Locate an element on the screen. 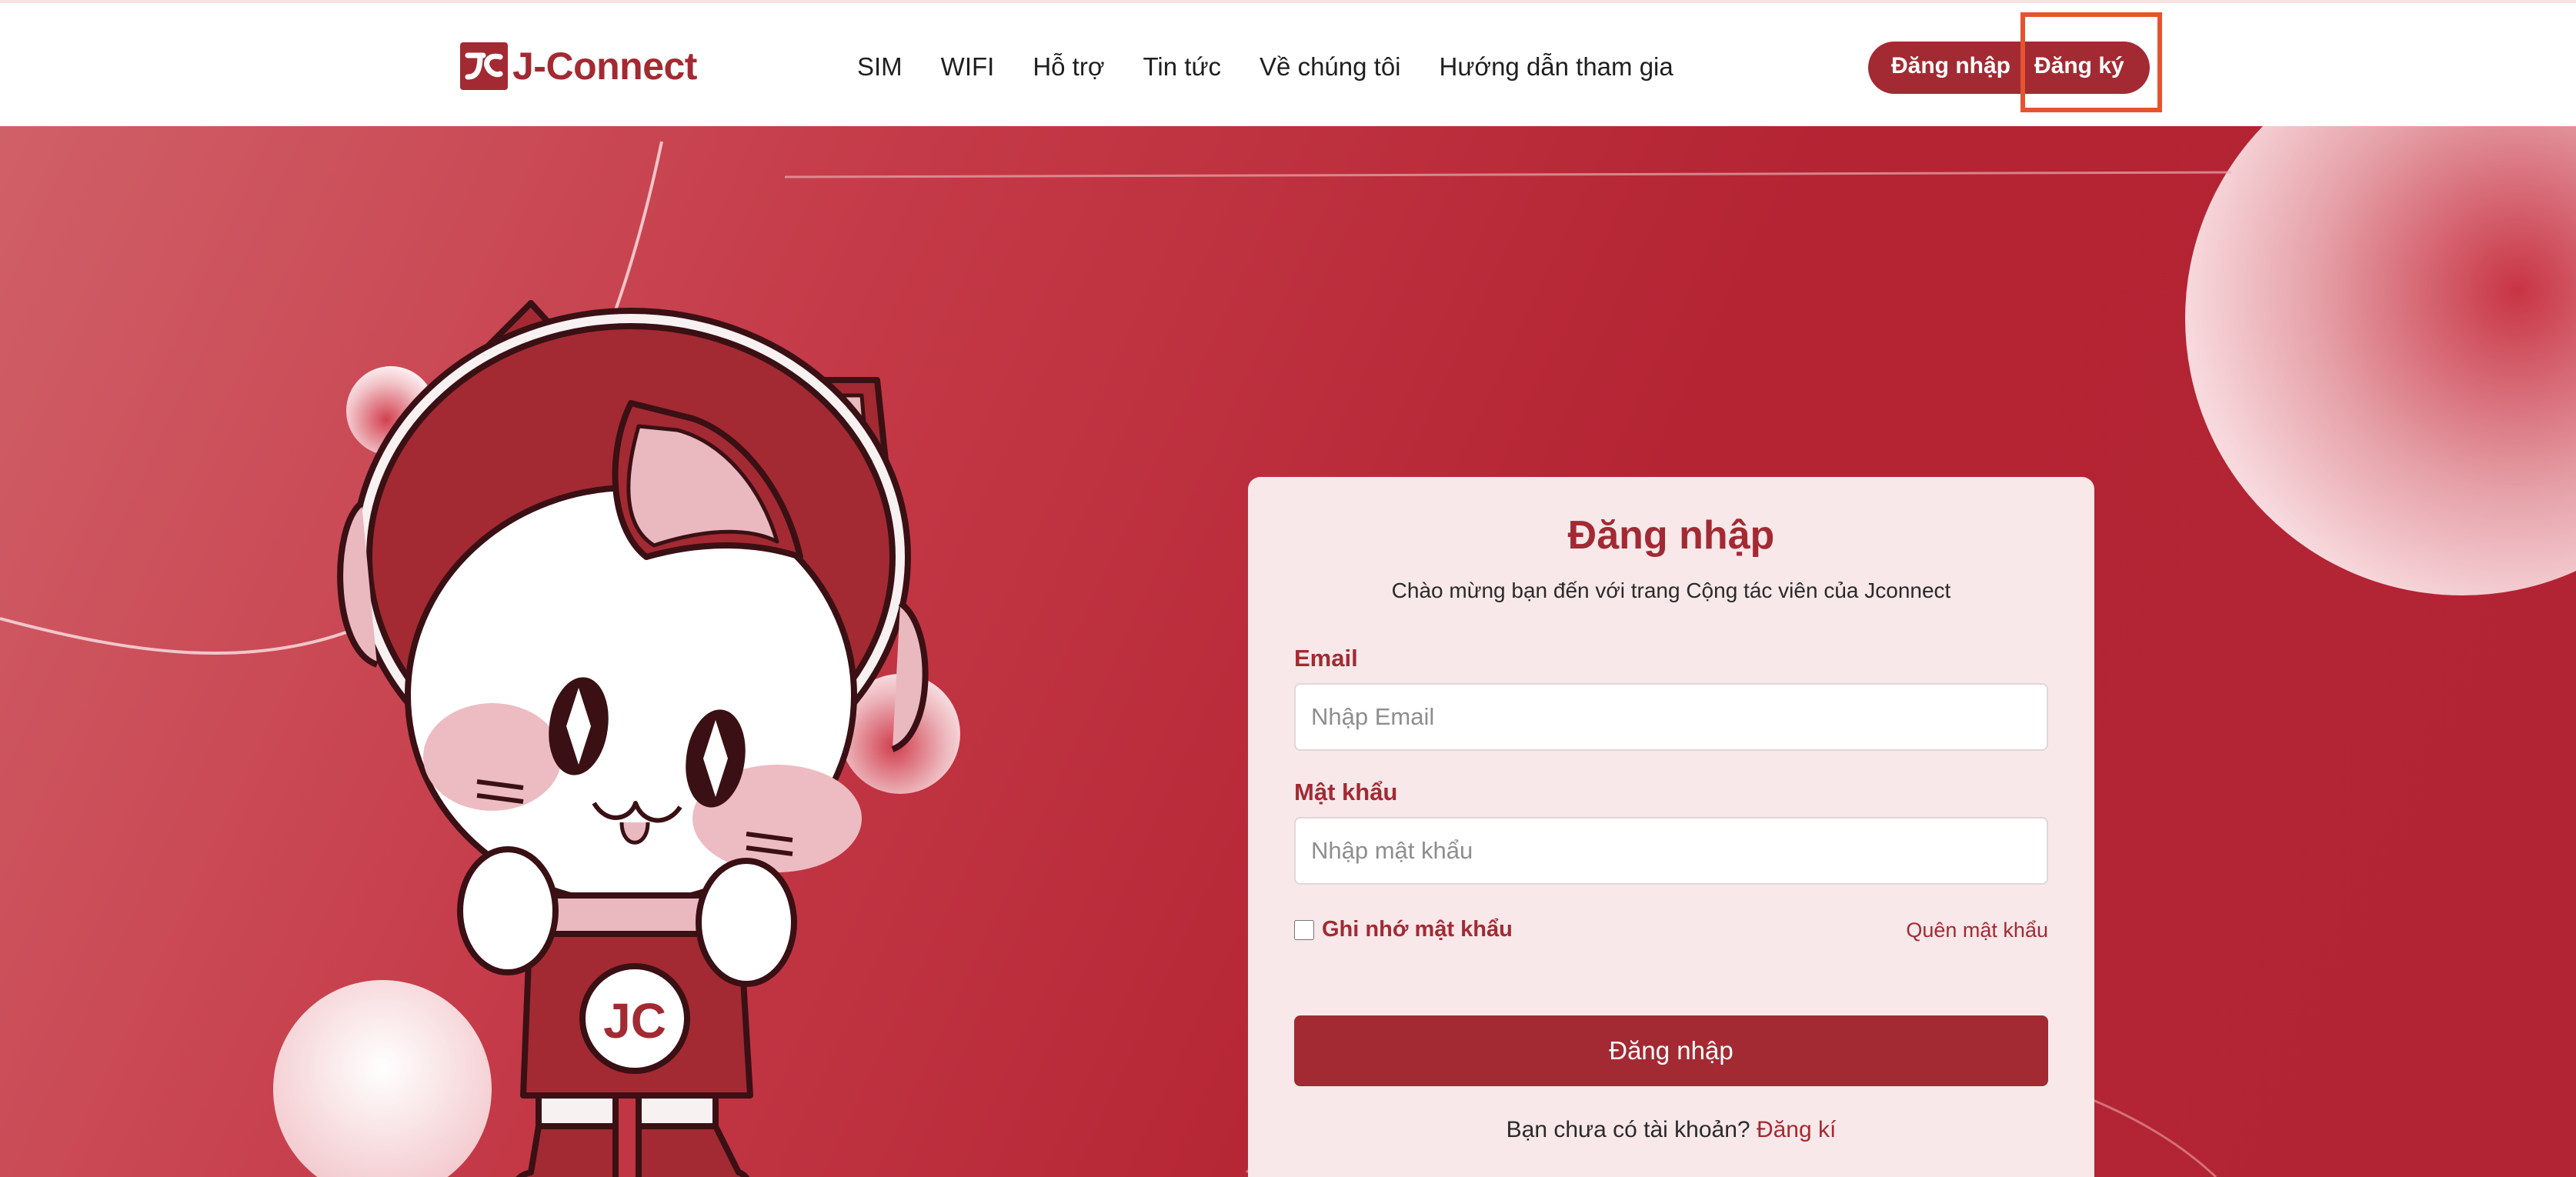 This screenshot has width=2576, height=1177. logo-text: J-Connect is located at coordinates (605, 67).